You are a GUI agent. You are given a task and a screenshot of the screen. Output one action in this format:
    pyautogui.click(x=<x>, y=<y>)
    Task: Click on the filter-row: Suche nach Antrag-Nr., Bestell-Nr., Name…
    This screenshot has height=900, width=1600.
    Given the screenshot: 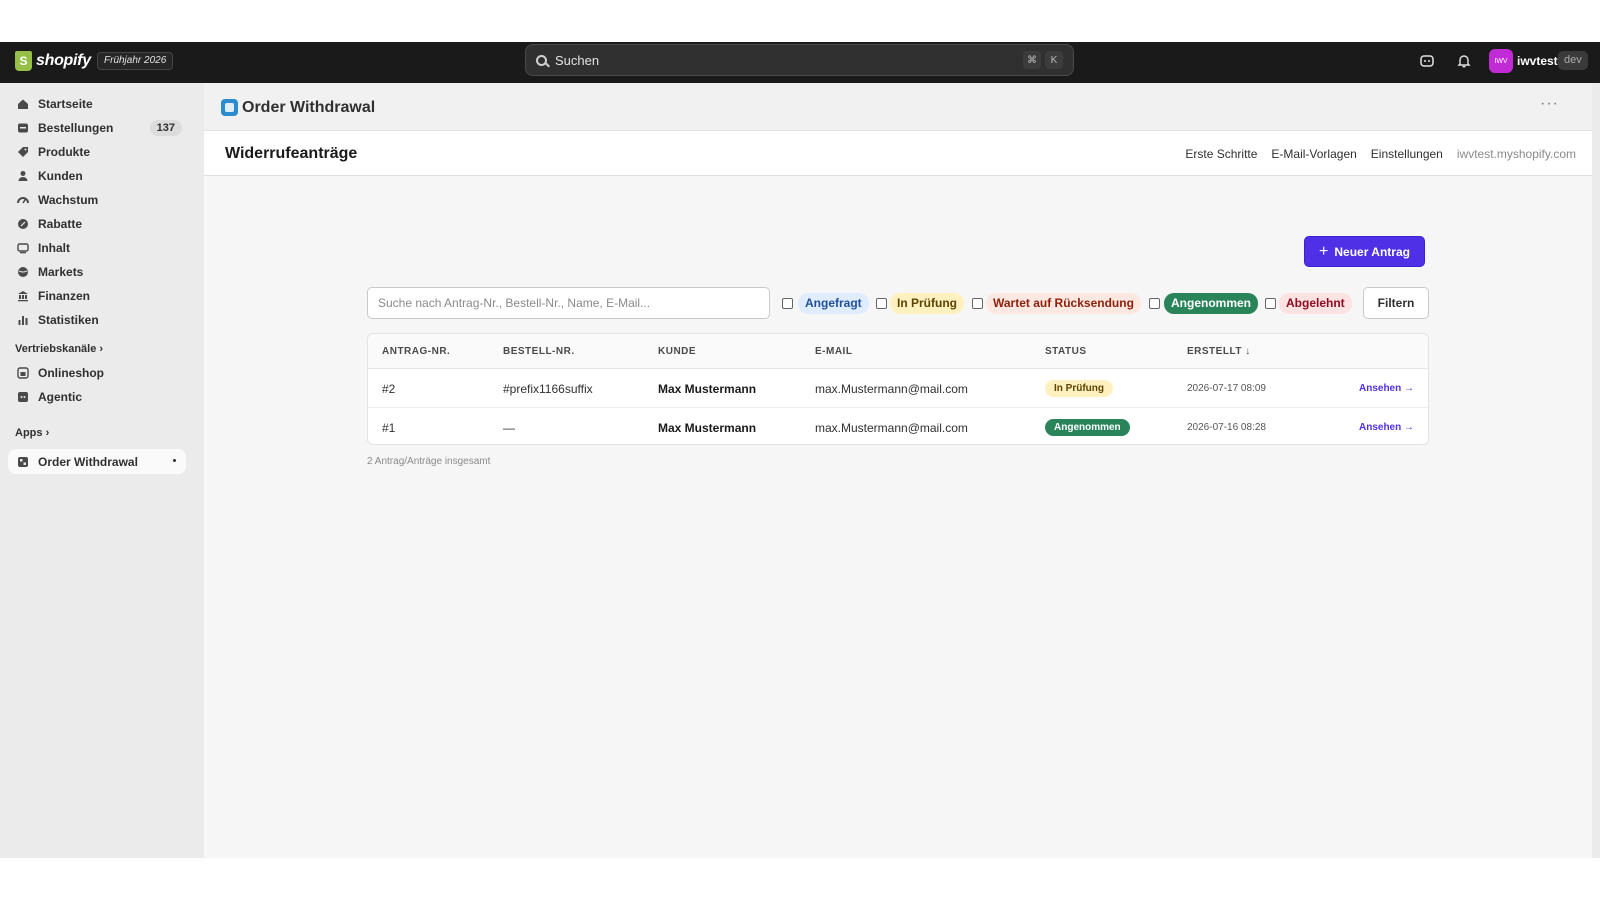 What is the action you would take?
    pyautogui.click(x=898, y=303)
    